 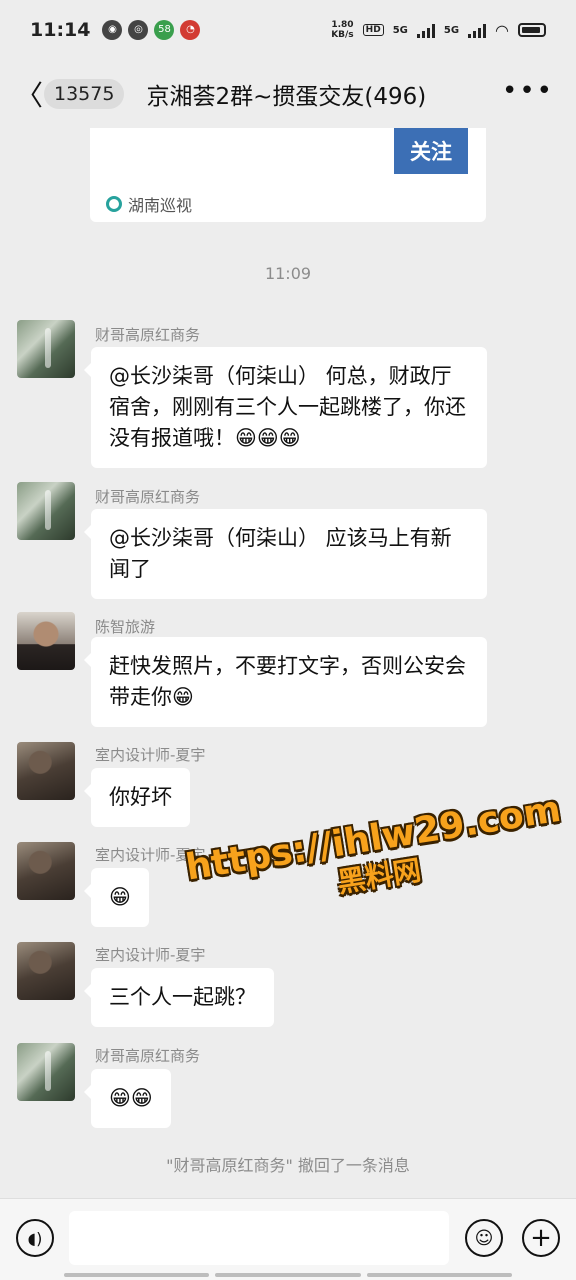 What do you see at coordinates (451, 30) in the screenshot?
I see `network-5g-label-2: 5G` at bounding box center [451, 30].